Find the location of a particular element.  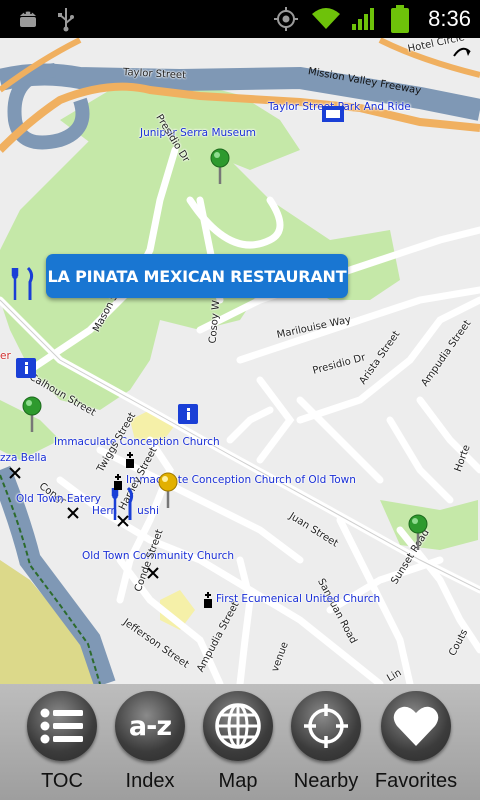

heart-icon is located at coordinates (416, 726).